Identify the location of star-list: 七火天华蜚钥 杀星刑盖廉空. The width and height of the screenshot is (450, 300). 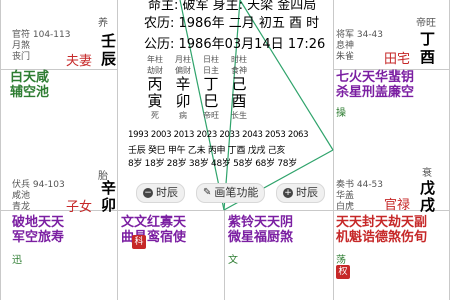
(375, 85).